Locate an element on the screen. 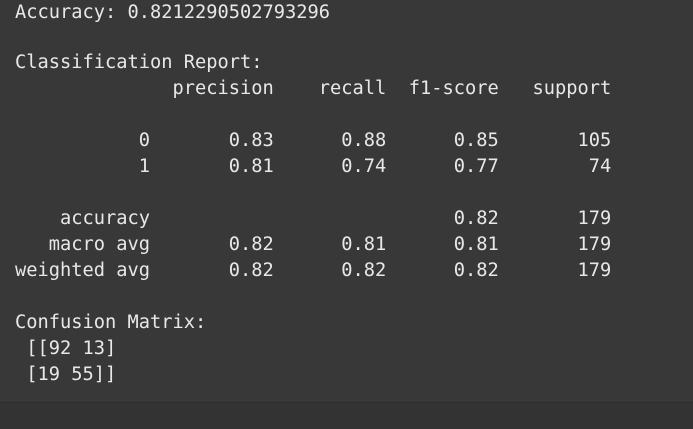 Image resolution: width=693 pixels, height=429 pixels. report-row-macro-avg: macro avg 0.82 0.81 0.81 179 is located at coordinates (313, 244).